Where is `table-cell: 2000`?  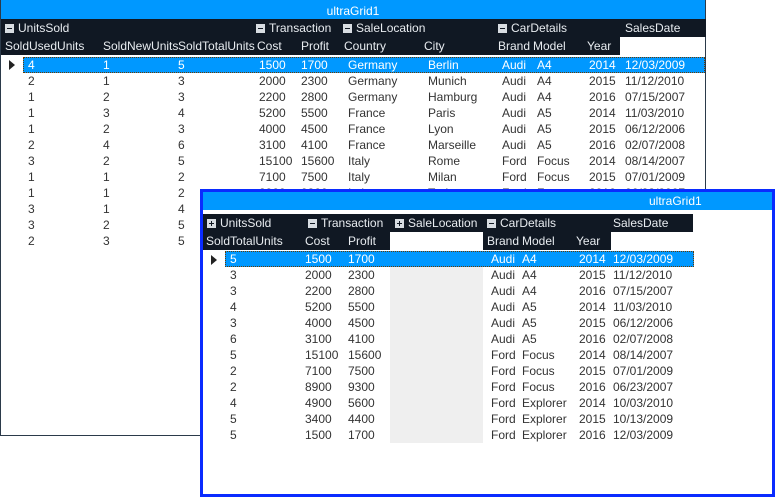 table-cell: 2000 is located at coordinates (318, 275).